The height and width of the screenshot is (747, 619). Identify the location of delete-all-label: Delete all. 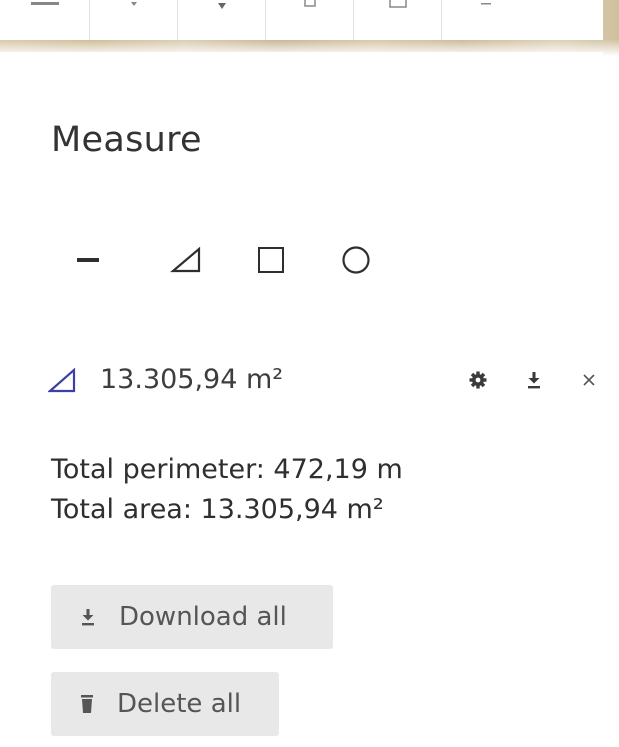
(179, 704).